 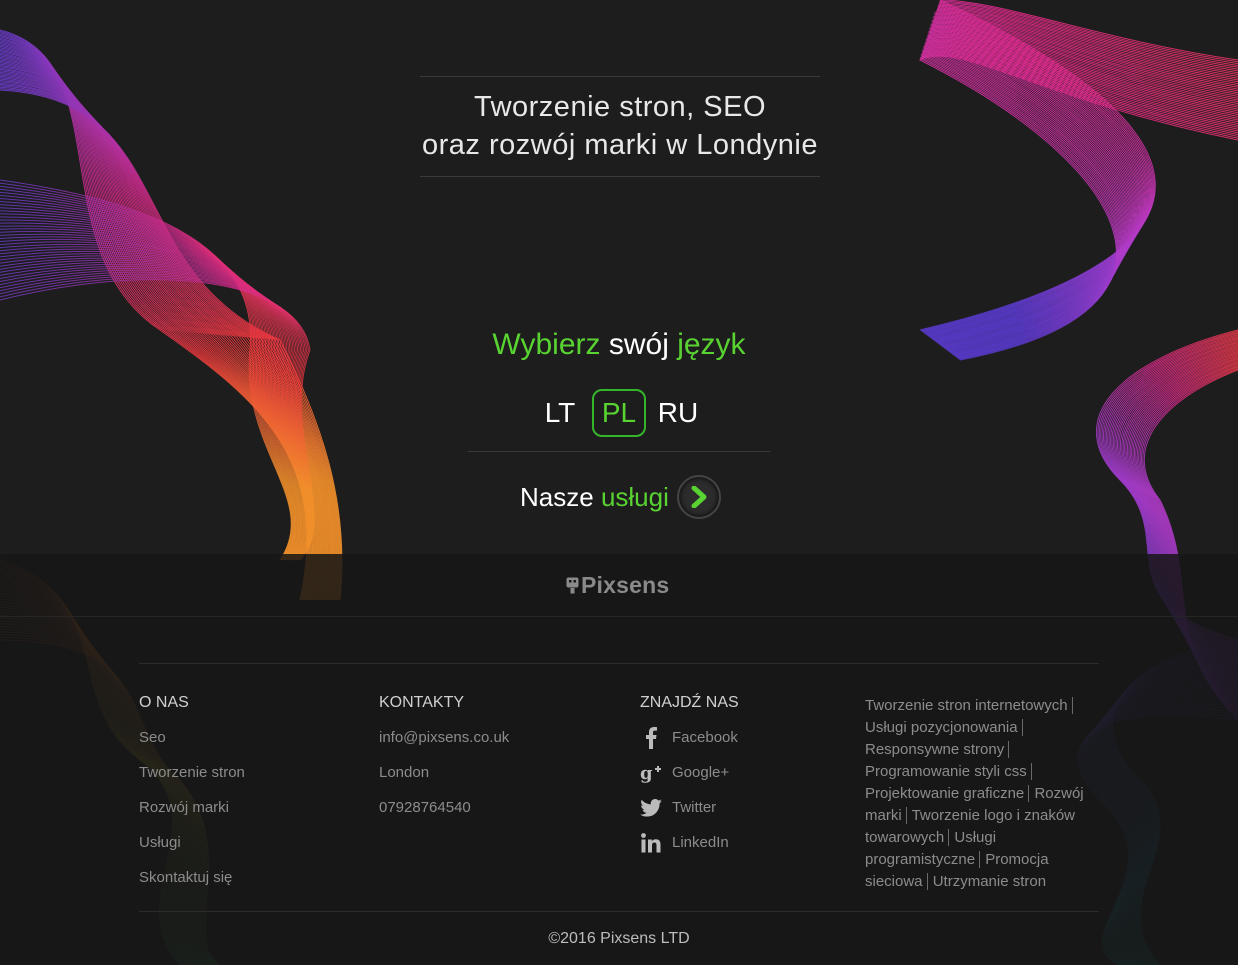 I want to click on services-button, so click(x=698, y=497).